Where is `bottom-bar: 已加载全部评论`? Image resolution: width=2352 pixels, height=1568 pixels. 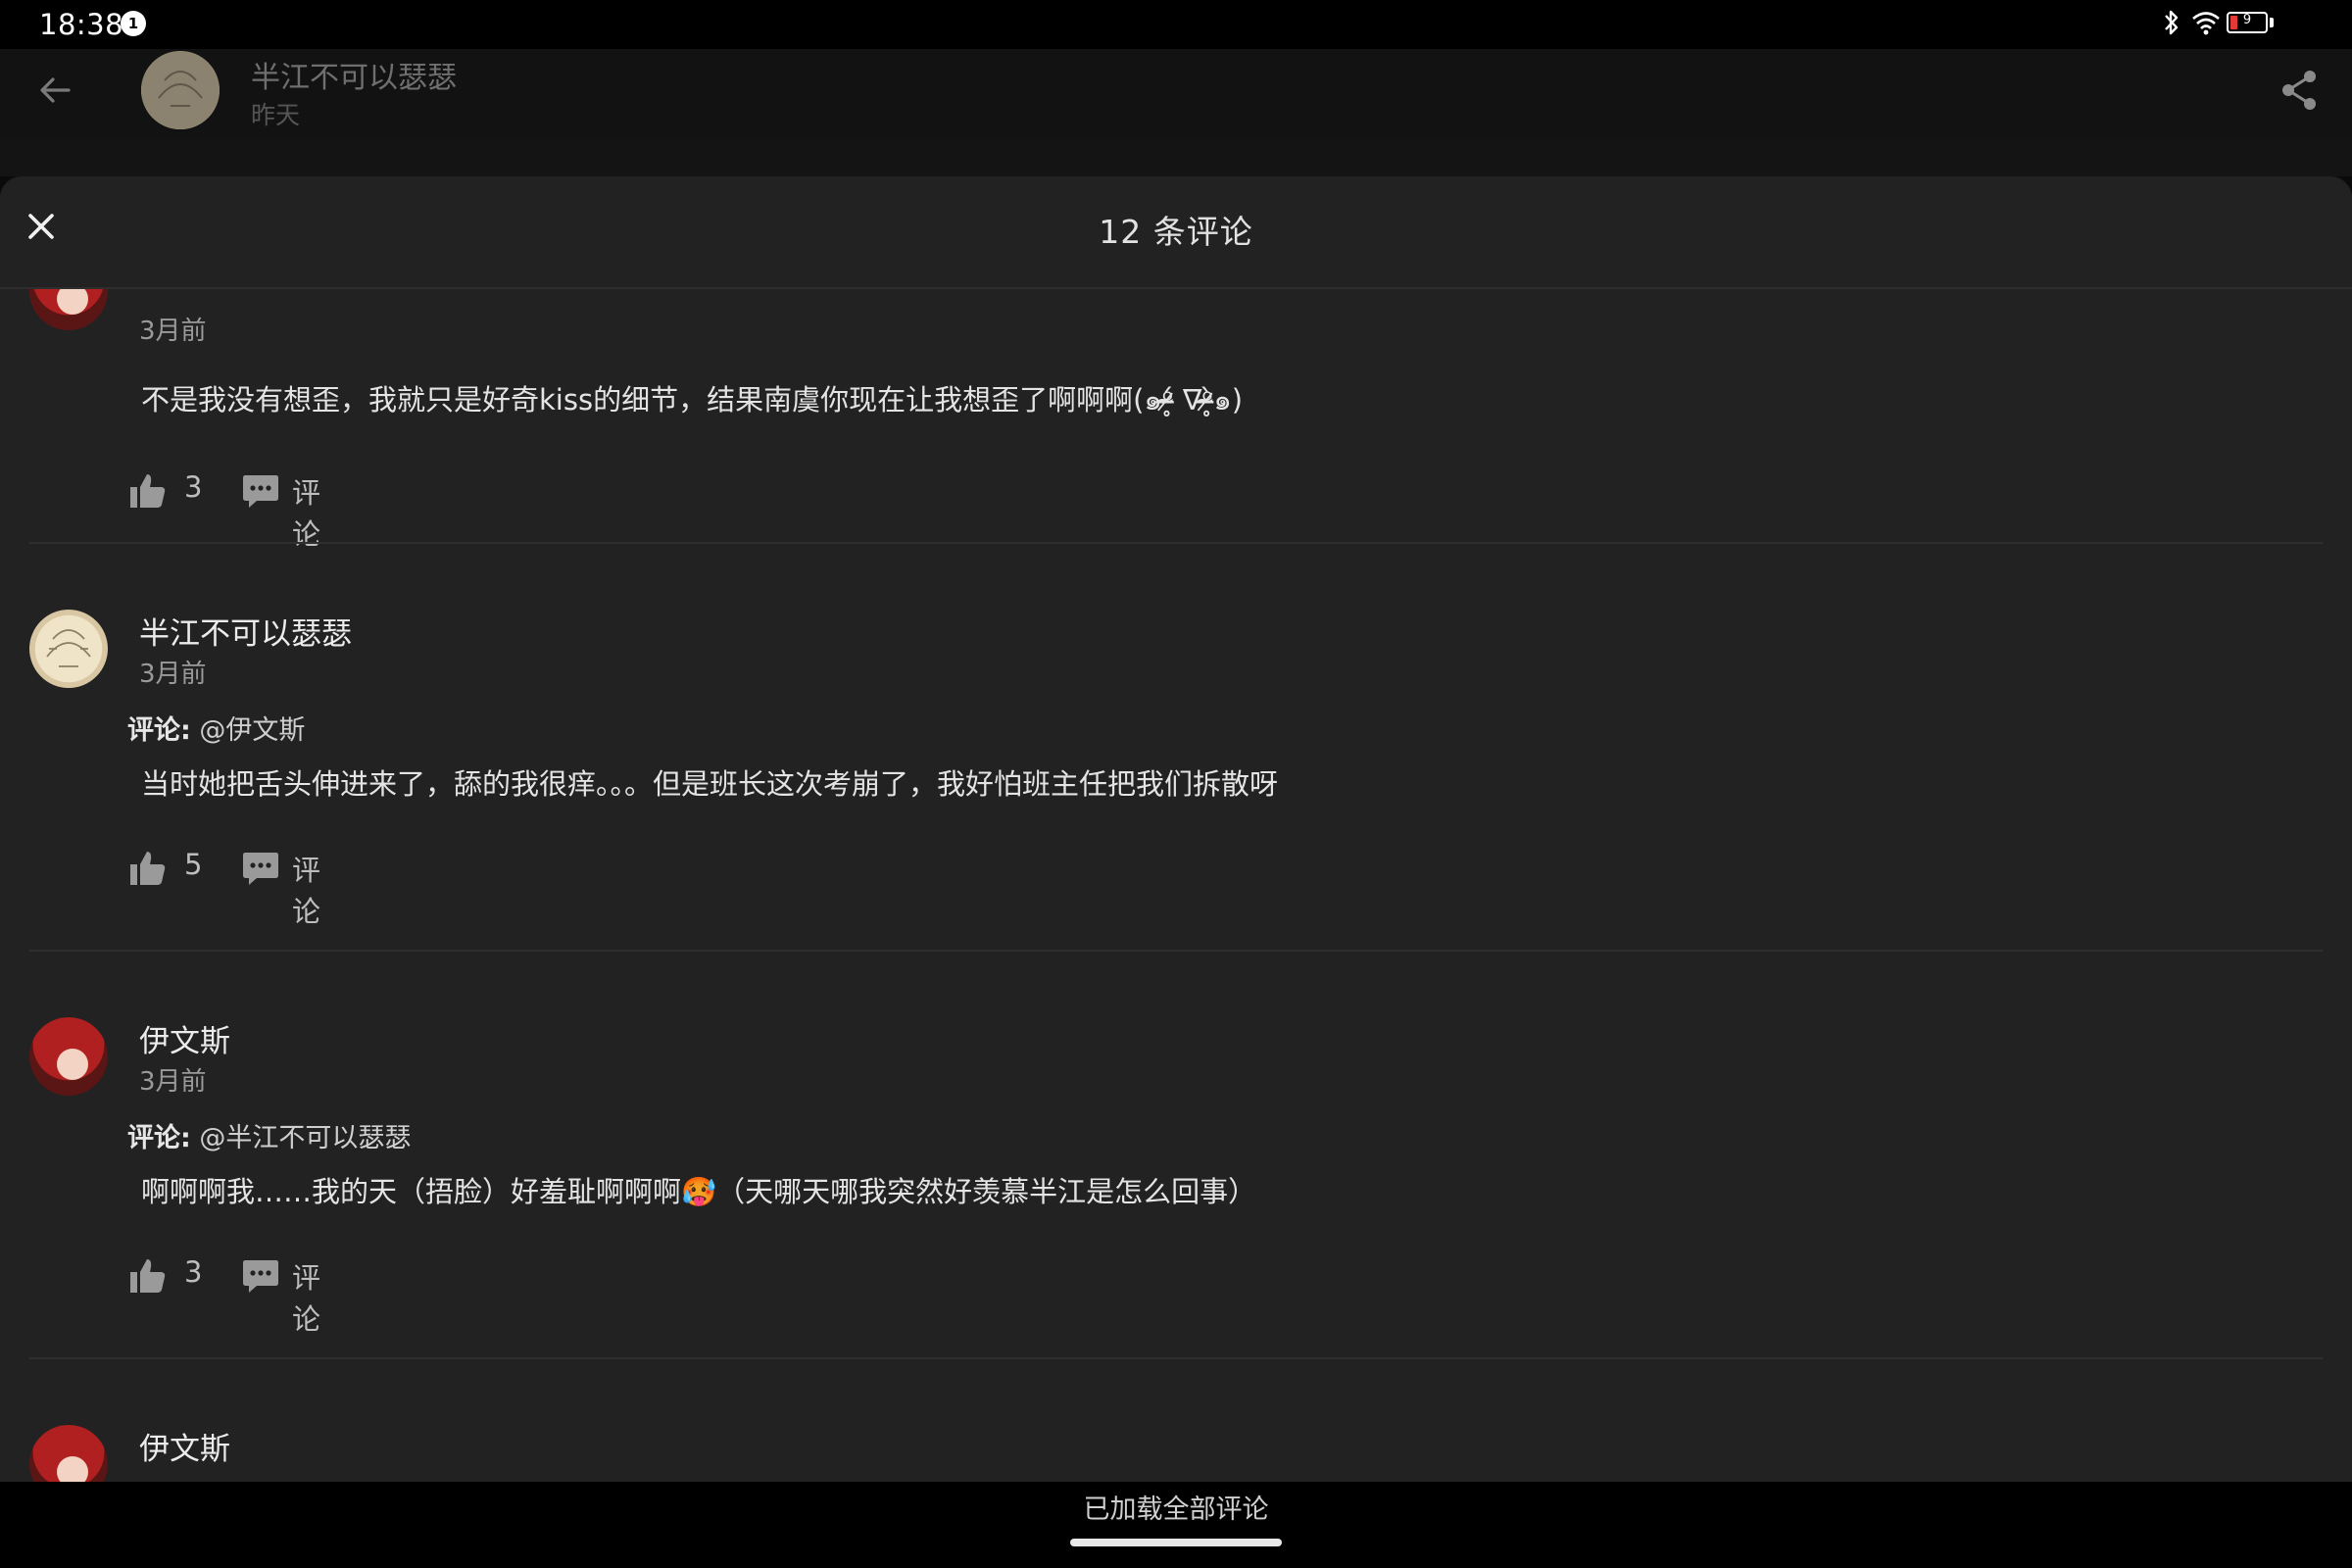 bottom-bar: 已加载全部评论 is located at coordinates (1176, 1525).